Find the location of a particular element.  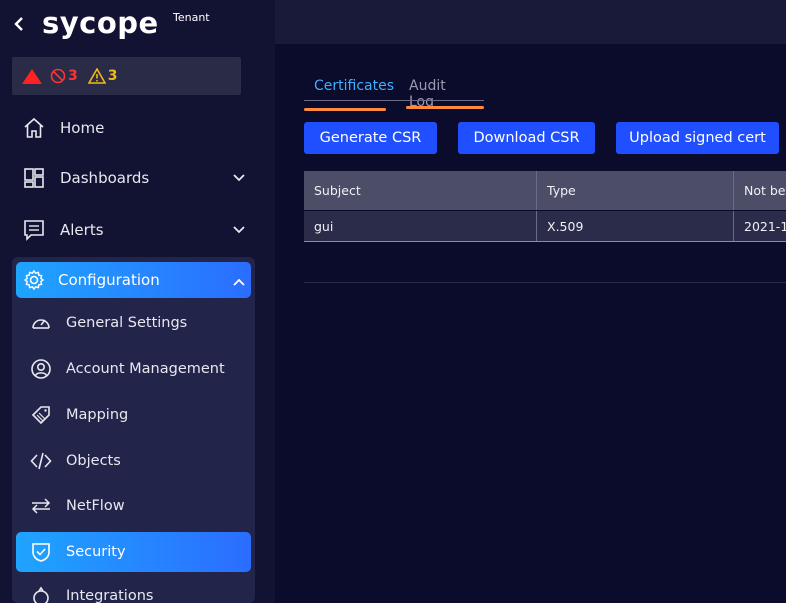

nav-label-home: Home is located at coordinates (82, 128).